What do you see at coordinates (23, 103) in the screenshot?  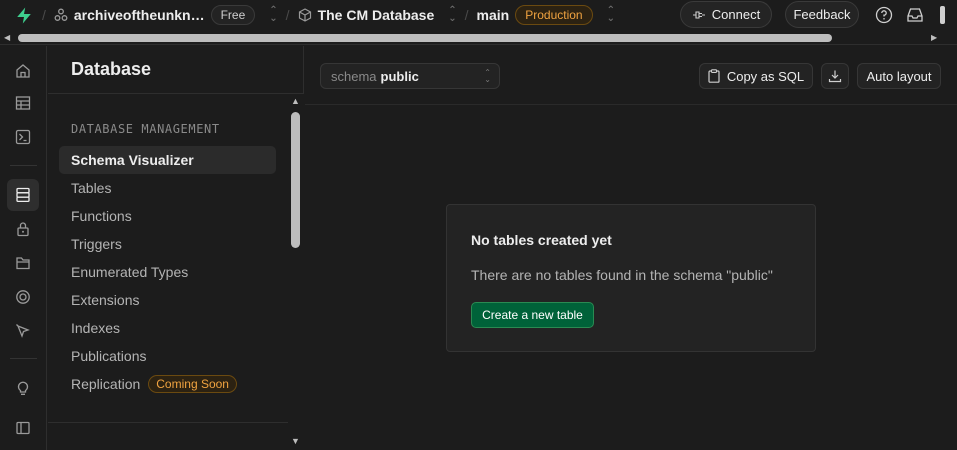 I see `table-editor-icon` at bounding box center [23, 103].